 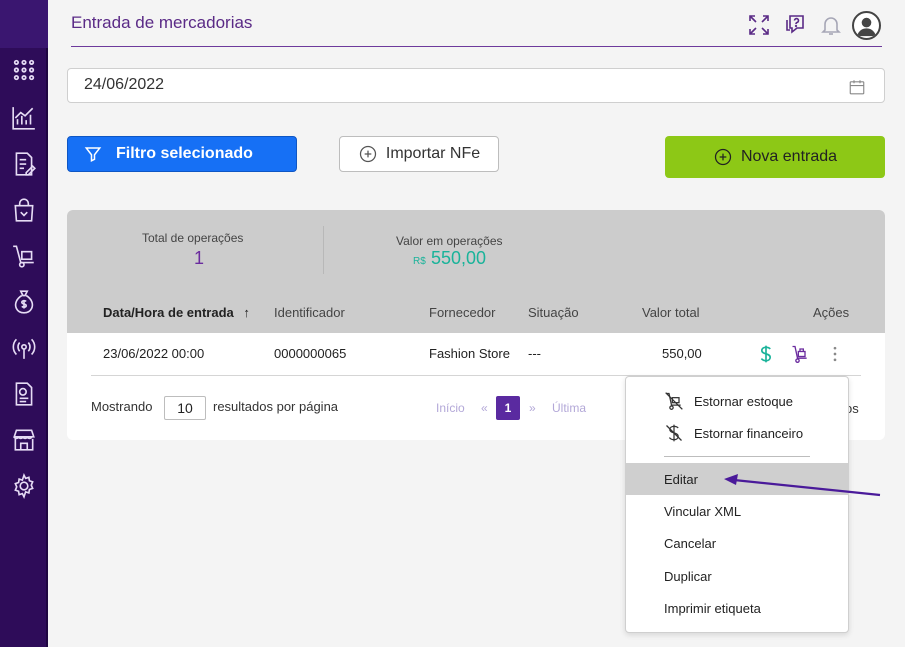 I want to click on menu-item-cancel: Cancelar, so click(x=737, y=543).